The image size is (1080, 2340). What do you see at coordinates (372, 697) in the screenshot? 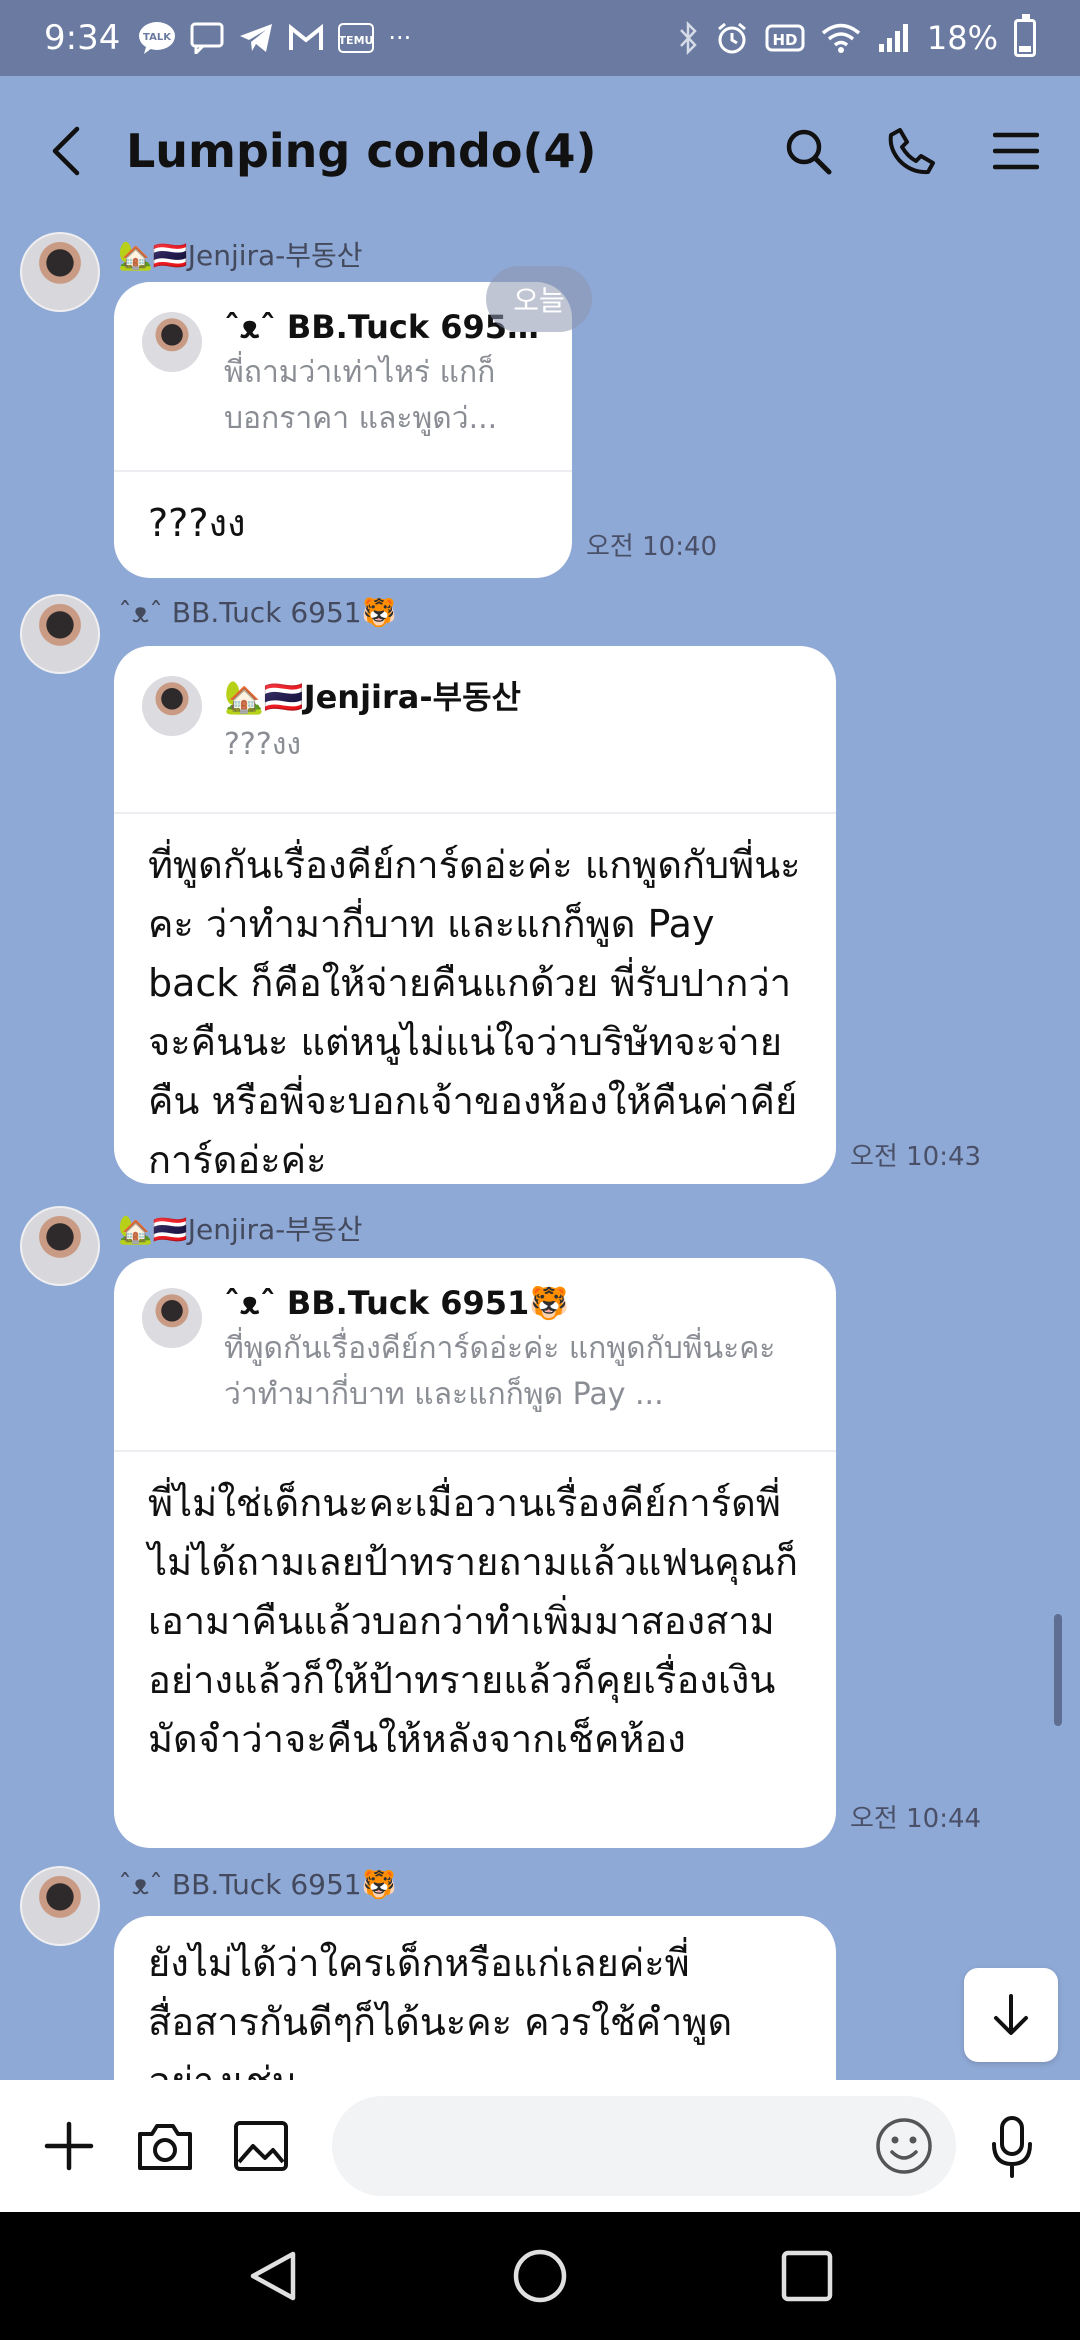
I see `quote-sender: 🏡🇹🇭Jenjira-부동산` at bounding box center [372, 697].